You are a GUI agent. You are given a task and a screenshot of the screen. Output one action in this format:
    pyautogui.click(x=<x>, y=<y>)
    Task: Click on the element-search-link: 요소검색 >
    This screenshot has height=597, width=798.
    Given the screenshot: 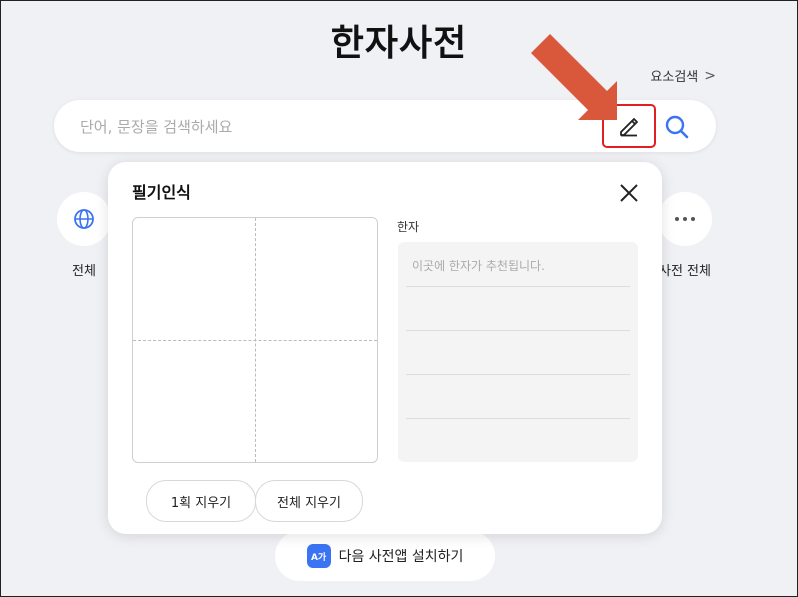 What is the action you would take?
    pyautogui.click(x=683, y=76)
    